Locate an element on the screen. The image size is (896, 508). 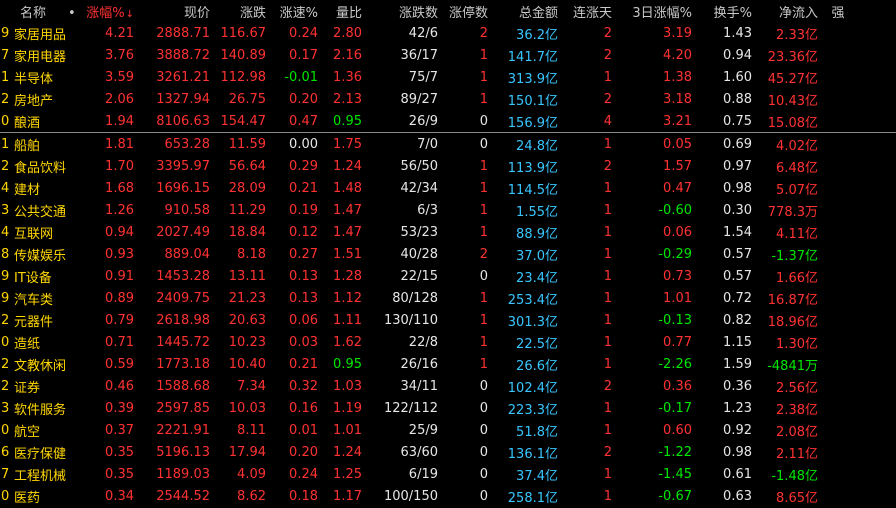
change-3d-cell: -2.26 is located at coordinates (675, 364).